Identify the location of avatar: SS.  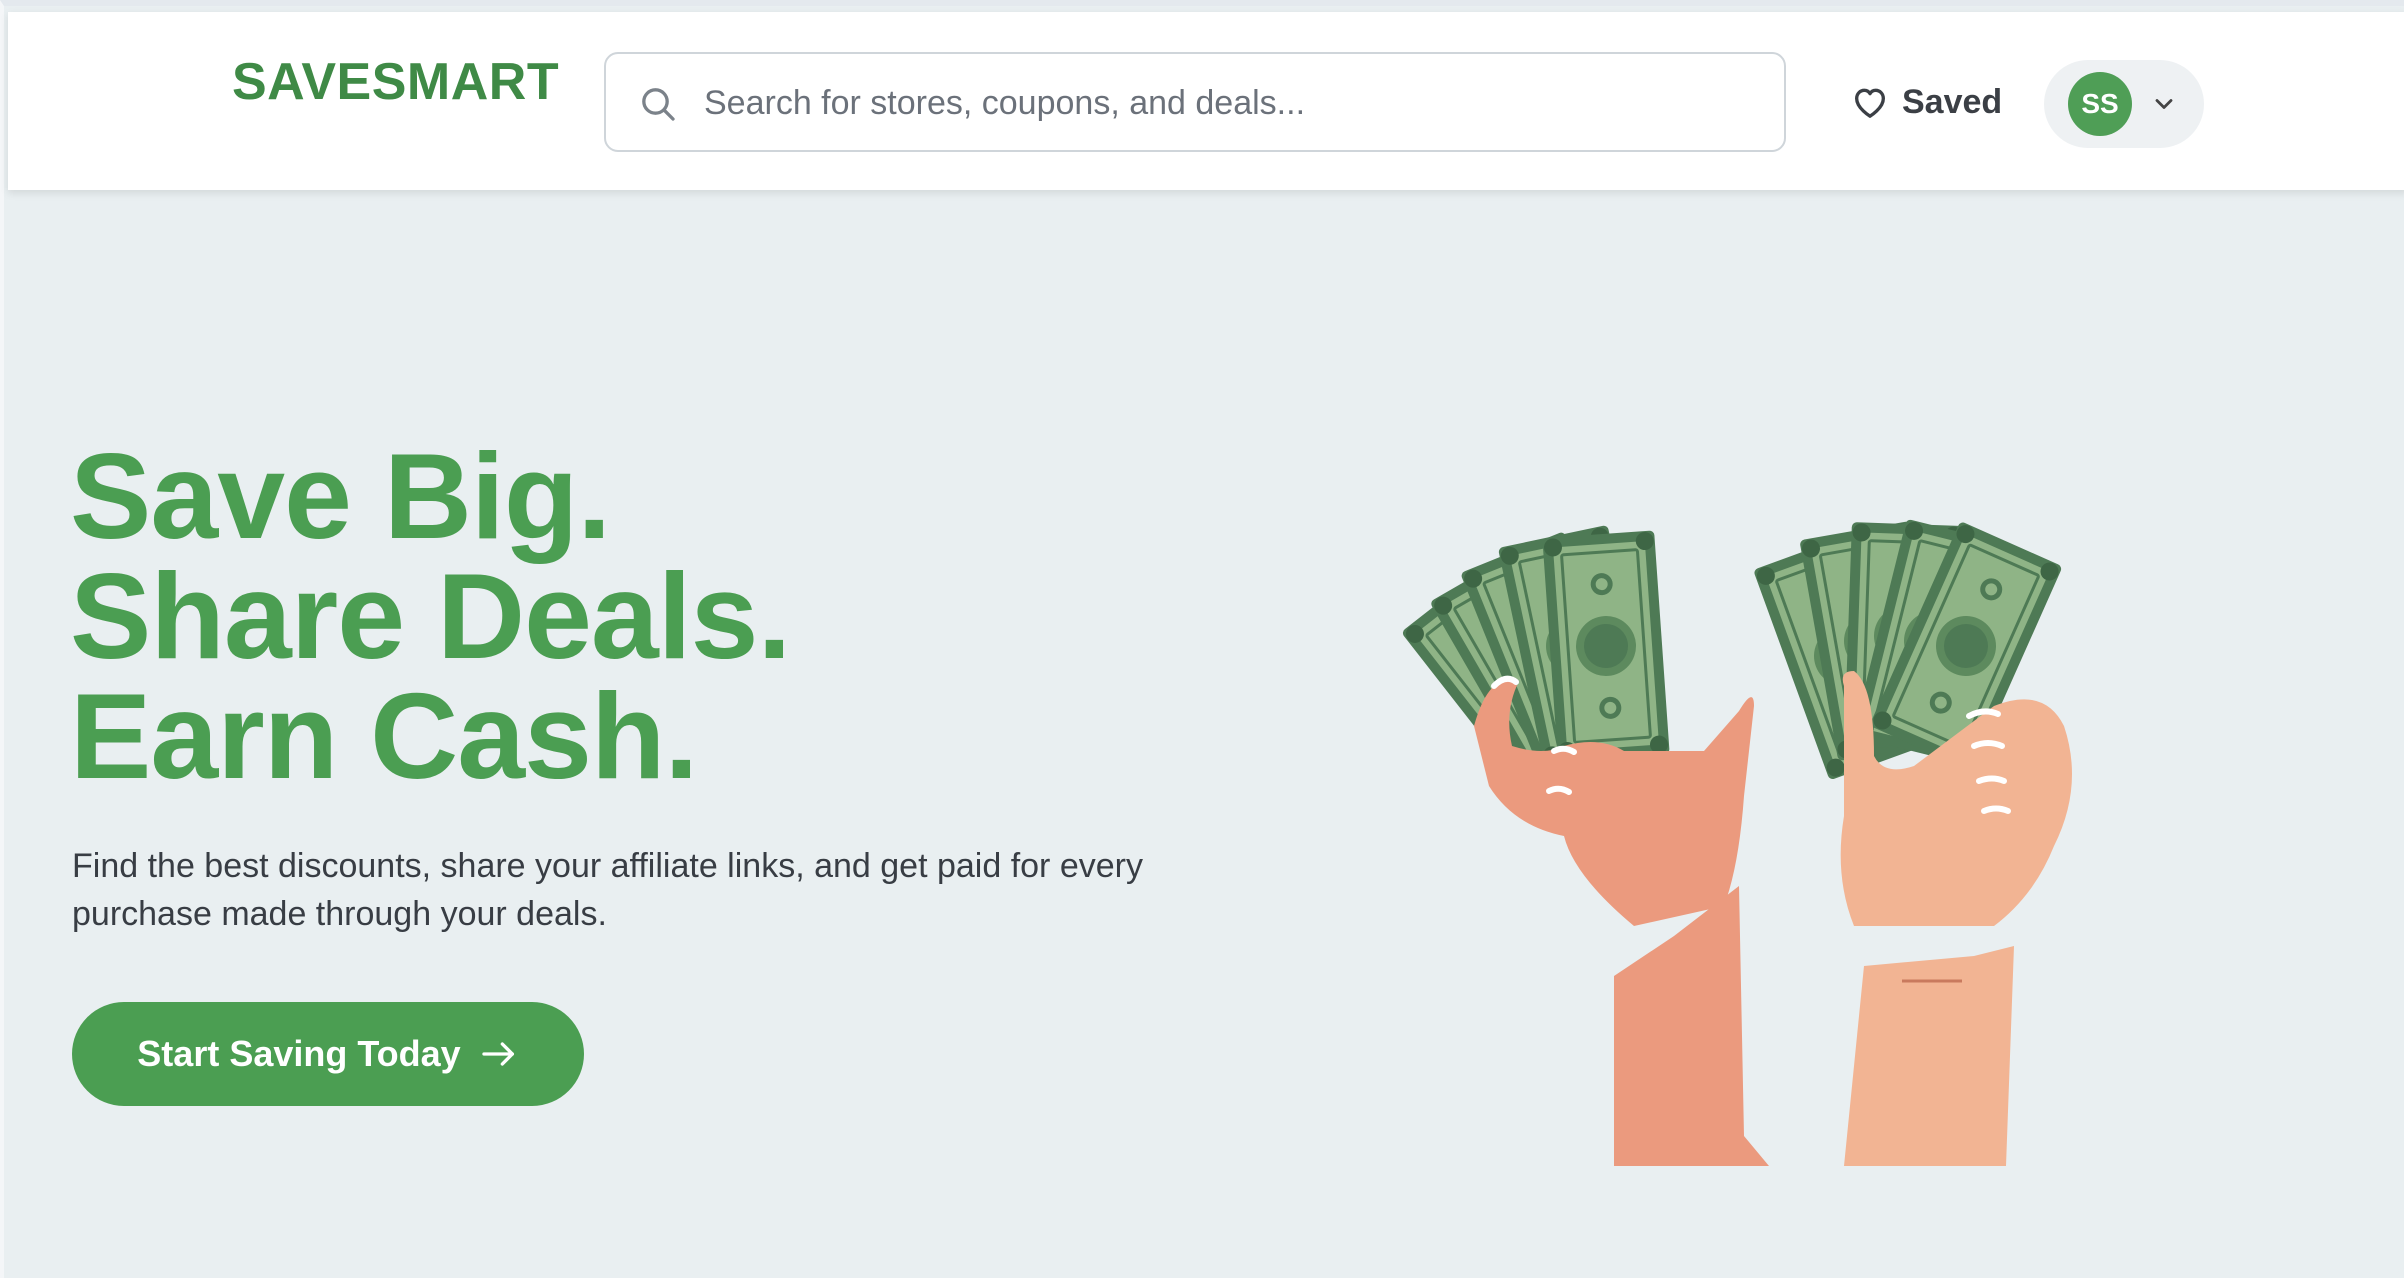
(2100, 104).